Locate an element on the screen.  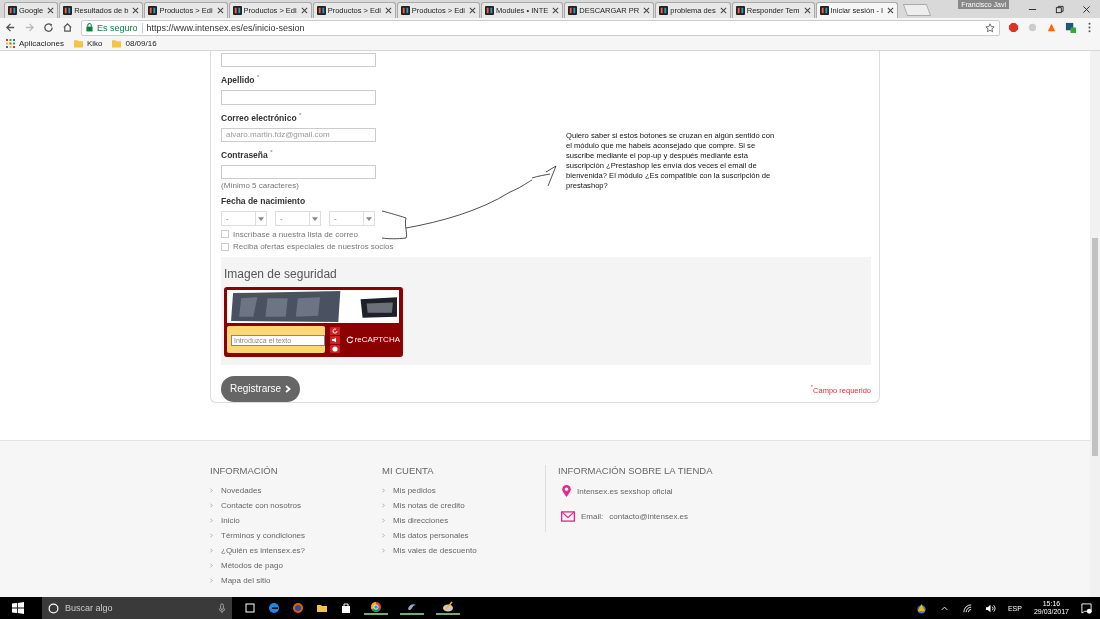
footer-link: ¿Quién es intensex.es? is located at coordinates (296, 550).